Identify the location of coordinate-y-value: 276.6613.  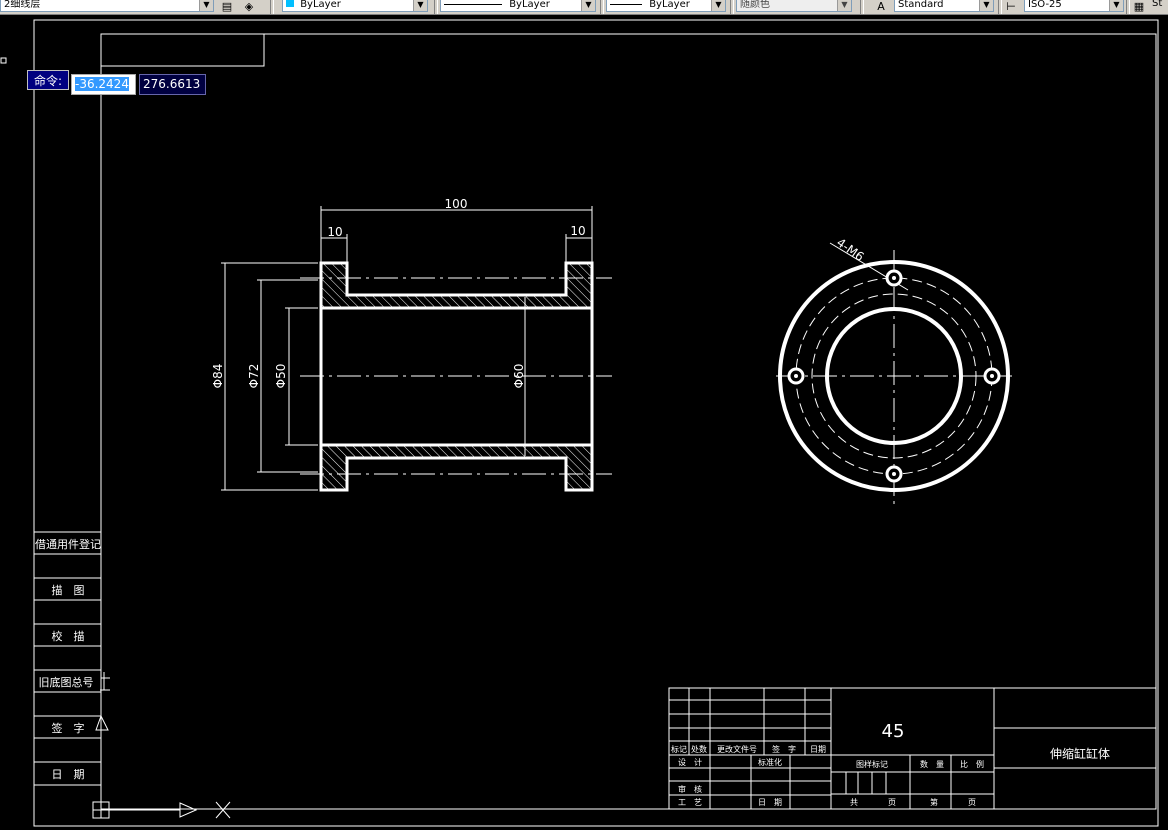
(172, 84).